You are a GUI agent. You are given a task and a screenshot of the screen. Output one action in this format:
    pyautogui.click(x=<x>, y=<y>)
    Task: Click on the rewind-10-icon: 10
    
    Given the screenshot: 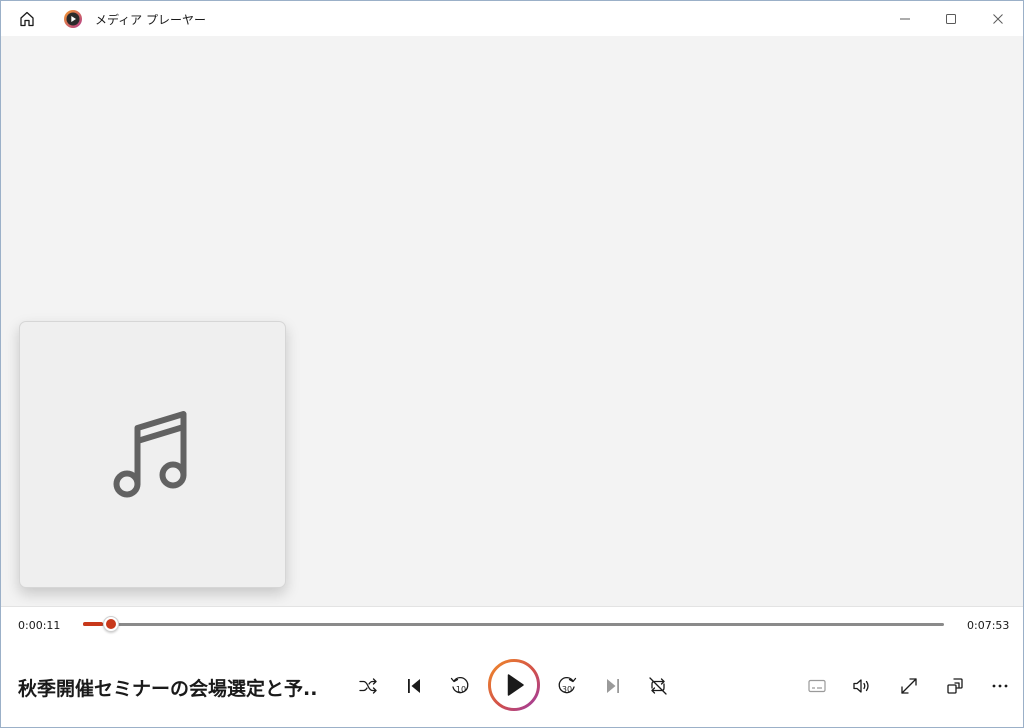 What is the action you would take?
    pyautogui.click(x=459, y=685)
    